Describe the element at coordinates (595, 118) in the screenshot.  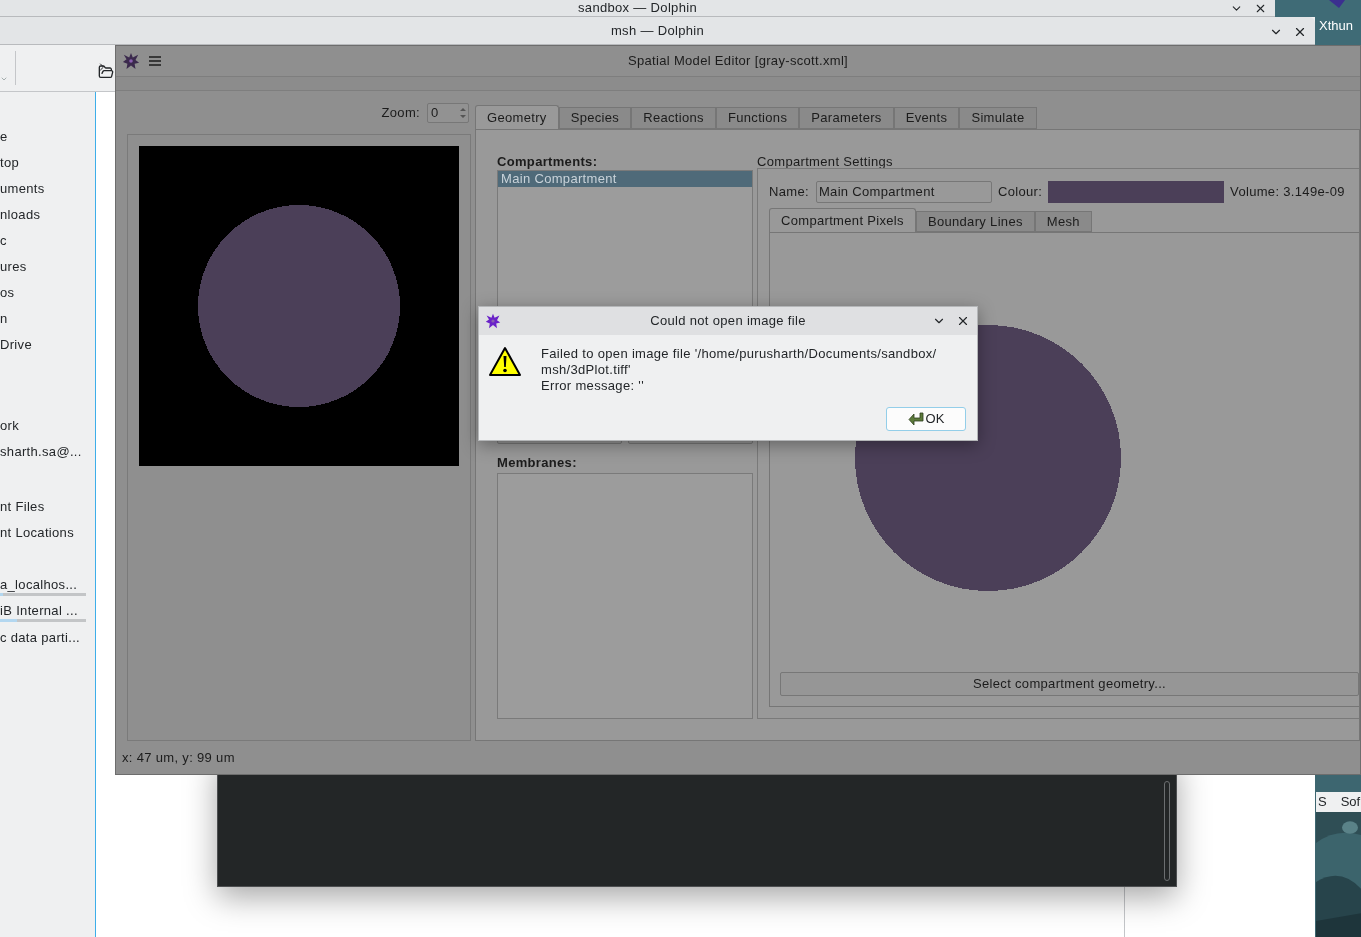
I see `tab: Species` at that location.